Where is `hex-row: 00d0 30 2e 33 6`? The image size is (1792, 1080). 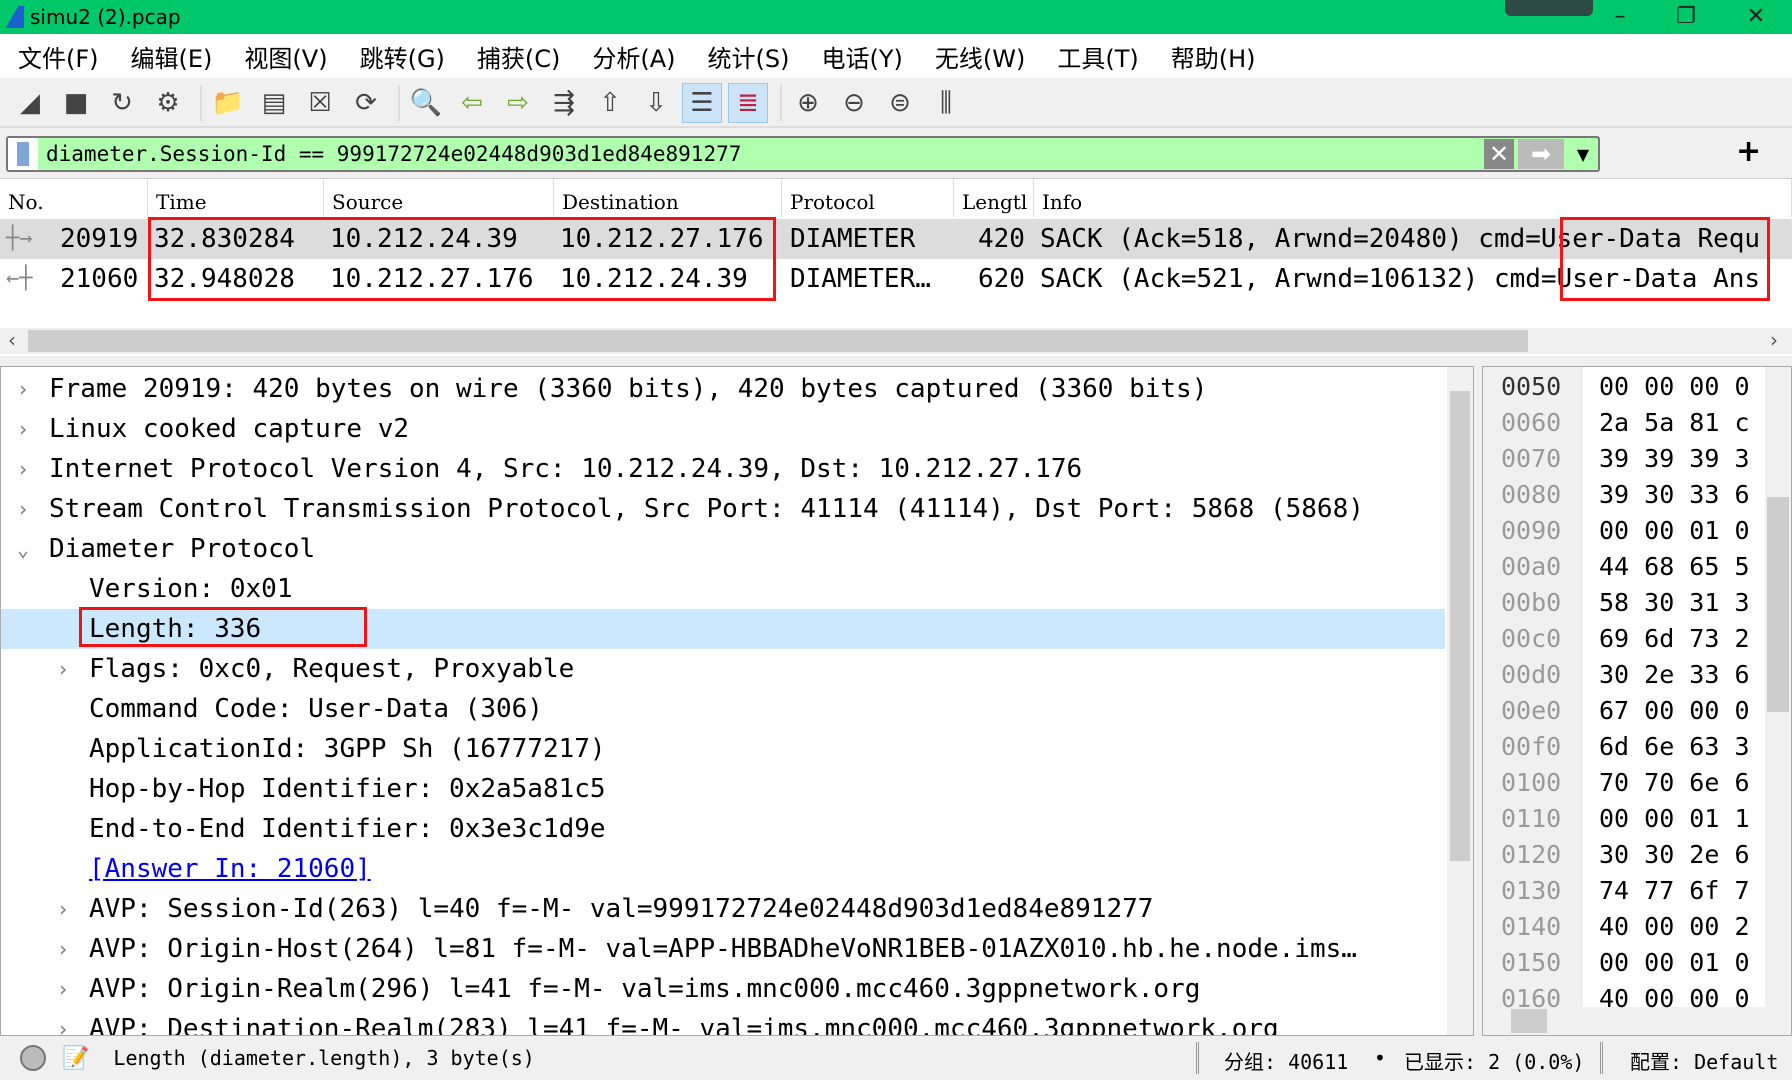
hex-row: 00d0 30 2e 33 6 is located at coordinates (1625, 675).